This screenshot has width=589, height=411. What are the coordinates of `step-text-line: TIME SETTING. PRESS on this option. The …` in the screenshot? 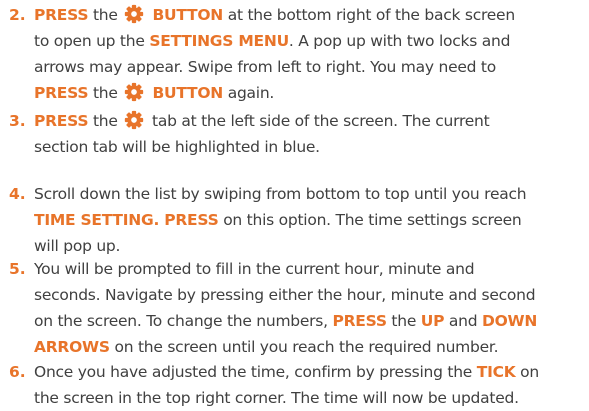 It's located at (310, 220).